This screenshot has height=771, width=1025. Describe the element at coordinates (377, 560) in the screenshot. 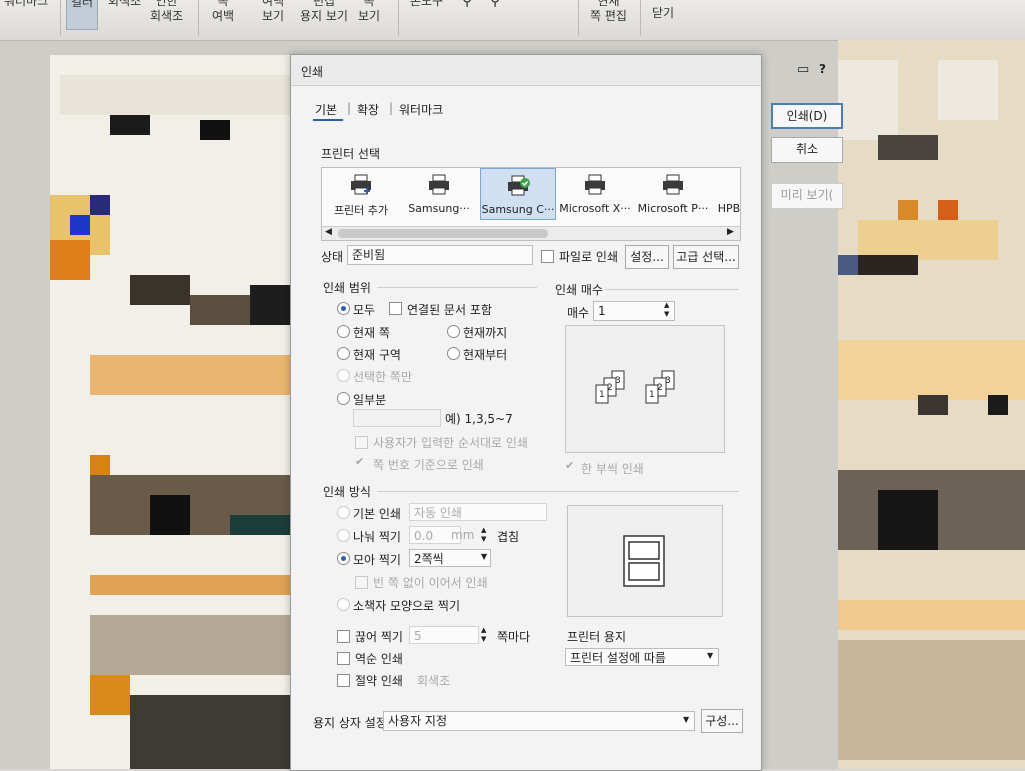

I see `gather-print-label: 모아 찍기` at that location.